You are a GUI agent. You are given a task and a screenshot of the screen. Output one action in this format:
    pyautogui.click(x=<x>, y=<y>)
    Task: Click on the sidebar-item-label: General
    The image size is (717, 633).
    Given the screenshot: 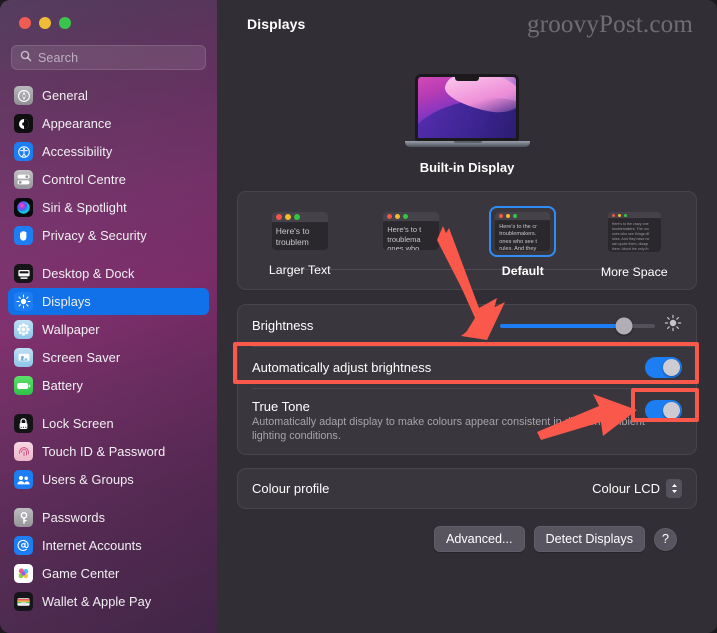 What is the action you would take?
    pyautogui.click(x=65, y=95)
    